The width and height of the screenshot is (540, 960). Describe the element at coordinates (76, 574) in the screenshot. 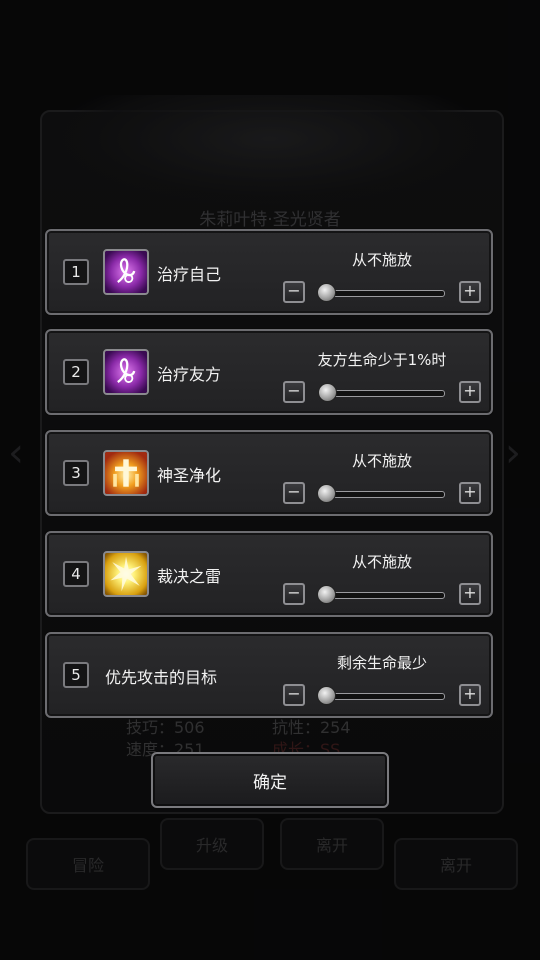

I see `rule-number: 4` at that location.